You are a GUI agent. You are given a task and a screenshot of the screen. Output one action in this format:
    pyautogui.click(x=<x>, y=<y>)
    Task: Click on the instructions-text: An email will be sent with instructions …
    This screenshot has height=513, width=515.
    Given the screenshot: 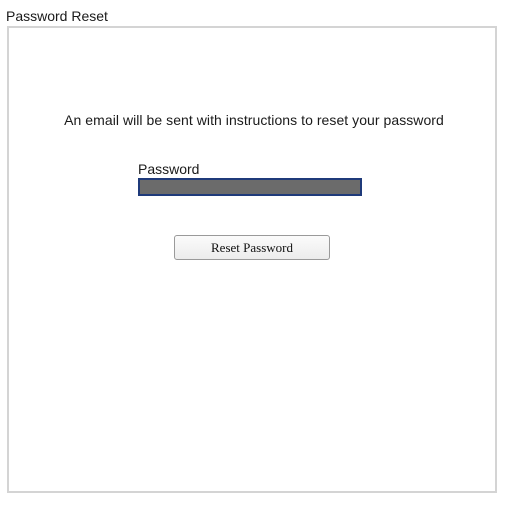 What is the action you would take?
    pyautogui.click(x=254, y=120)
    